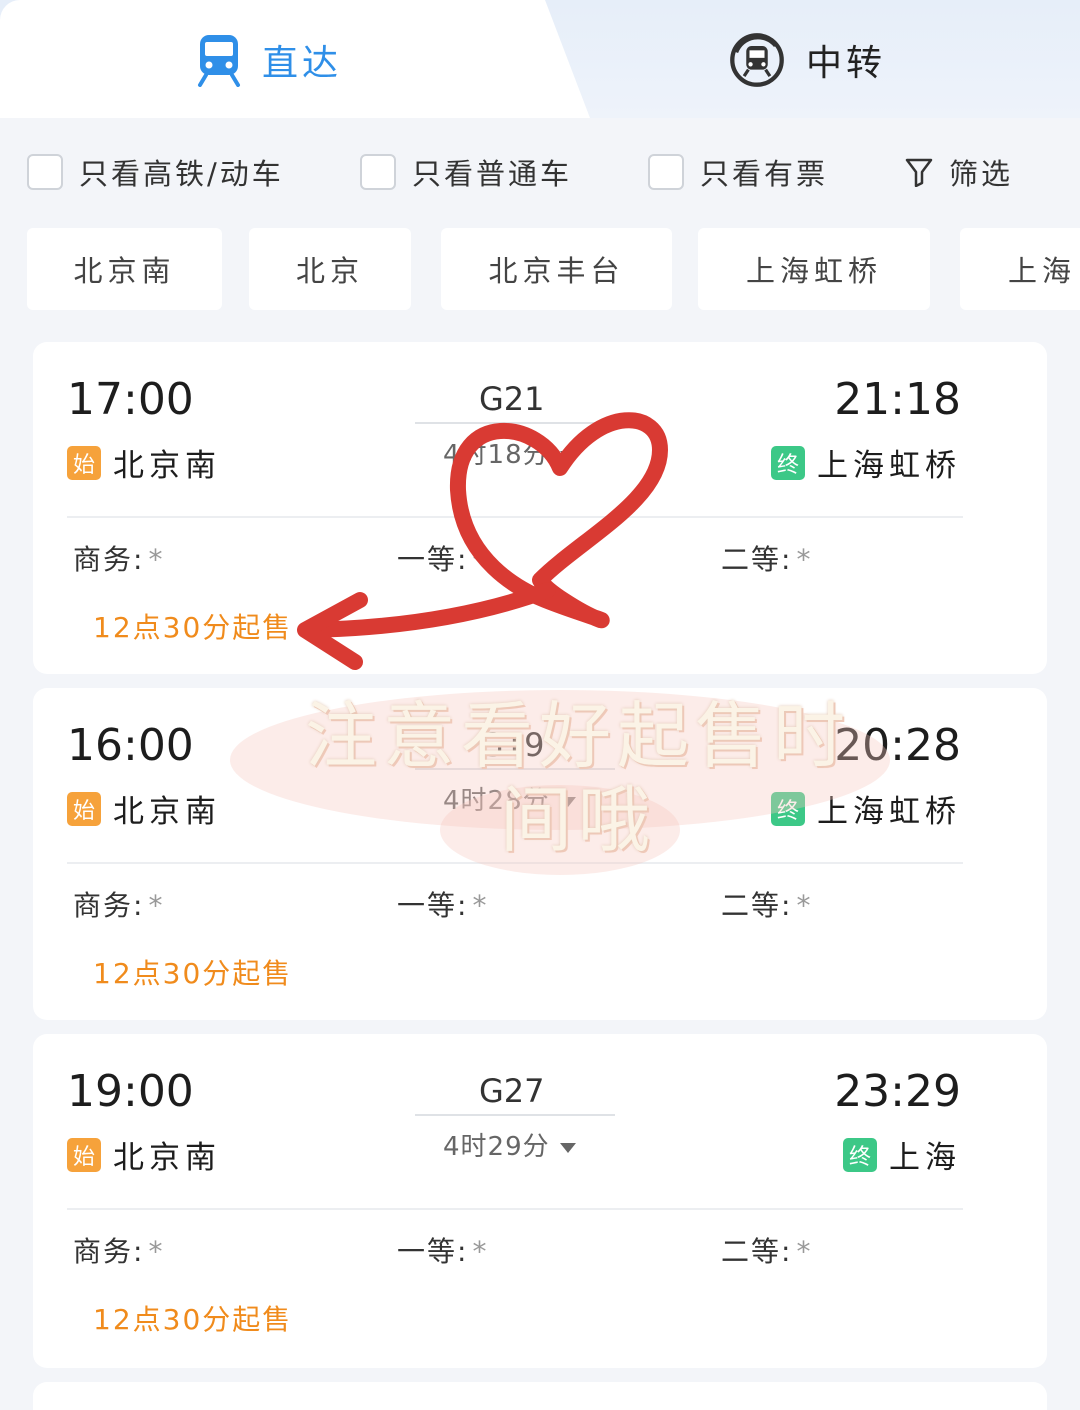  Describe the element at coordinates (558, 520) in the screenshot. I see `heart-stroke` at that location.